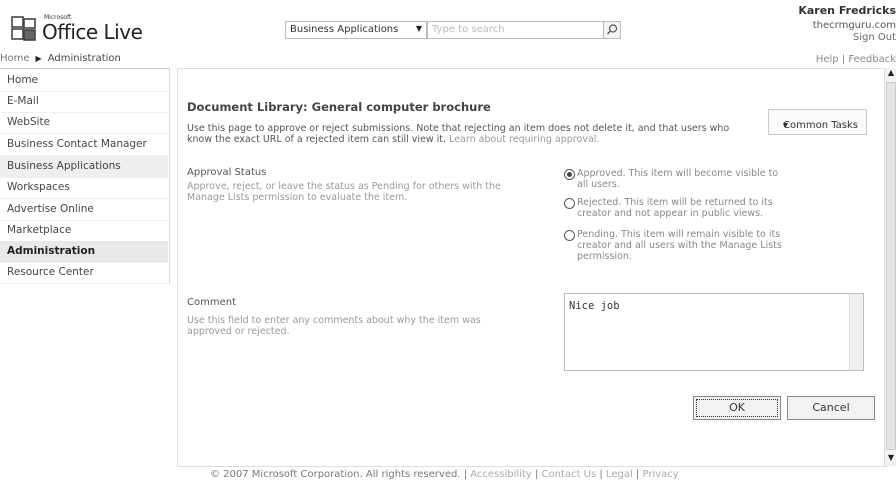 The height and width of the screenshot is (482, 896). I want to click on cancel-button: Cancel, so click(831, 408).